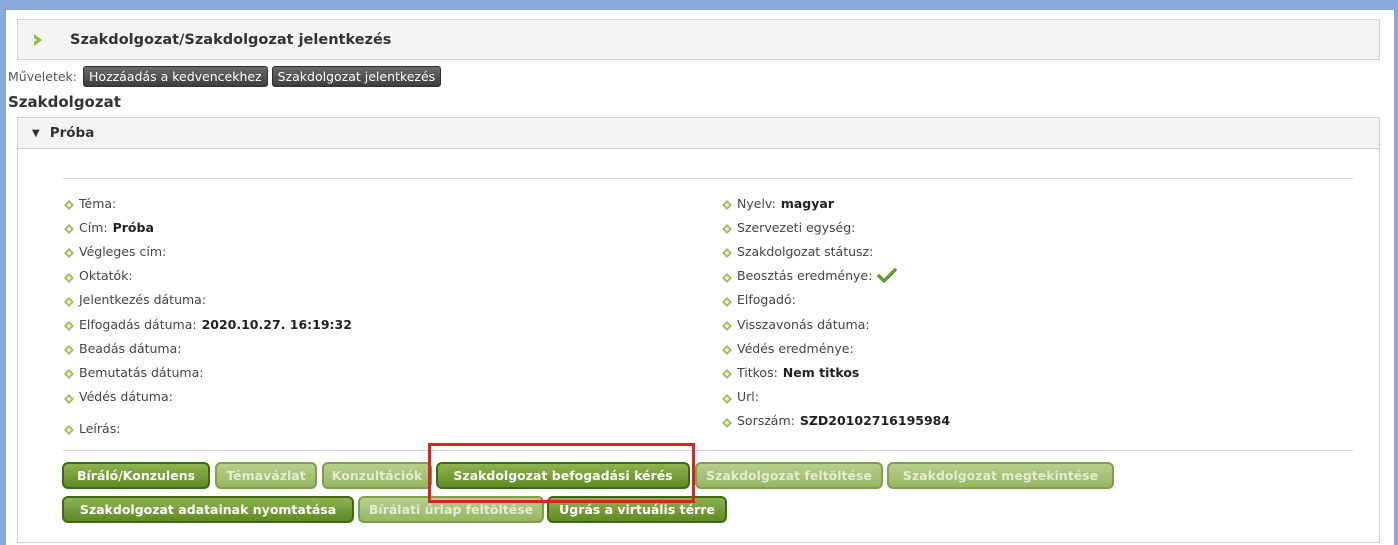  Describe the element at coordinates (141, 372) in the screenshot. I see `field-label: Bemutatás dátuma:` at that location.